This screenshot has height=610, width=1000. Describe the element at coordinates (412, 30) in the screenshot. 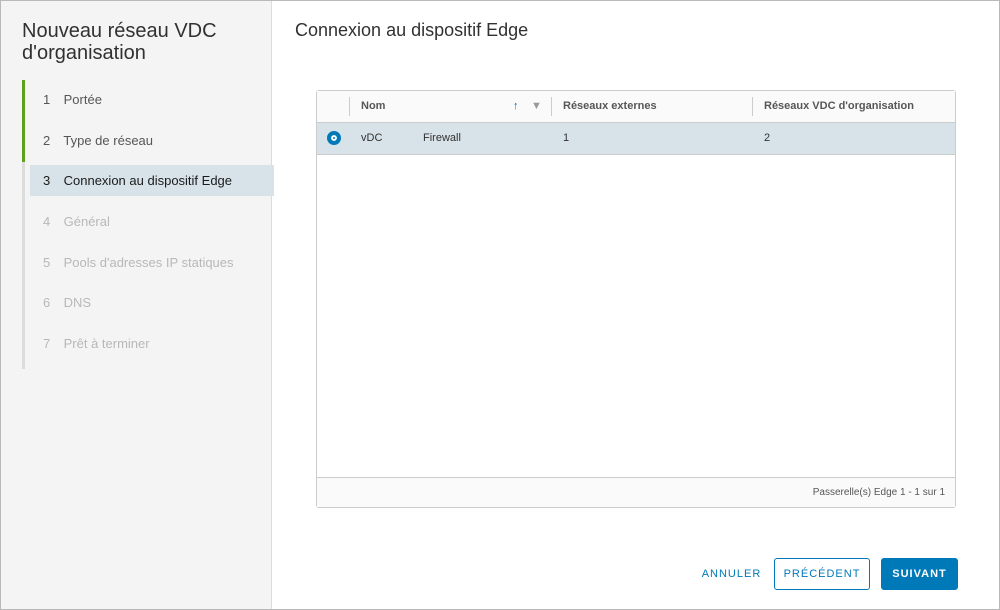

I see `page-title: Connexion au dispositif Edge` at that location.